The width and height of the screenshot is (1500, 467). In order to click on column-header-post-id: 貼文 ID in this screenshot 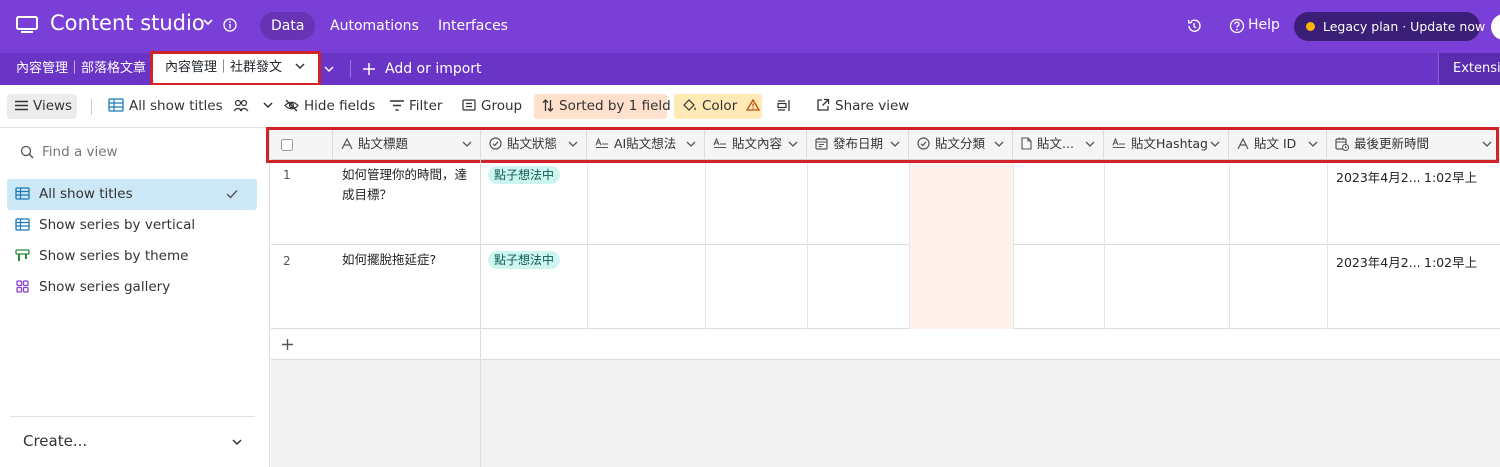, I will do `click(1278, 144)`.